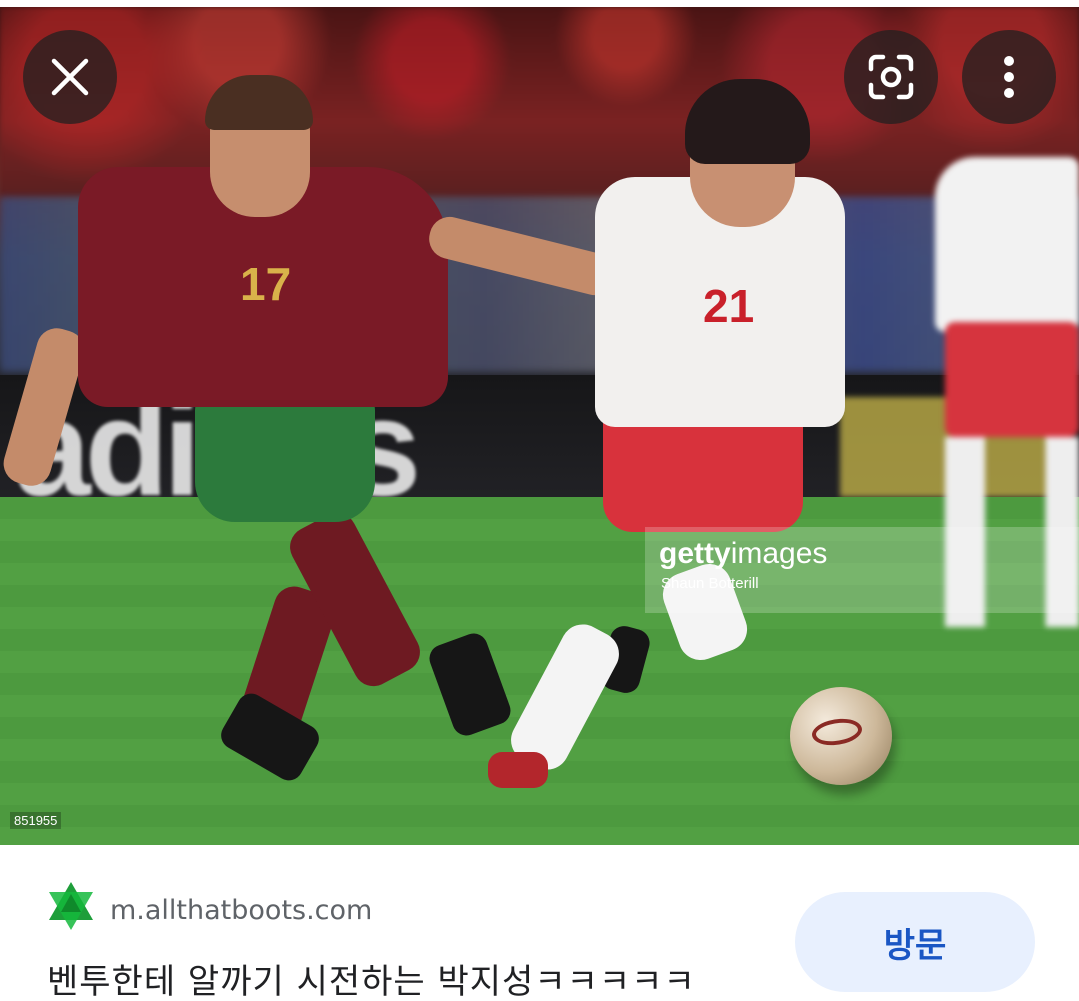 This screenshot has width=1079, height=1001. I want to click on close-icon, so click(70, 77).